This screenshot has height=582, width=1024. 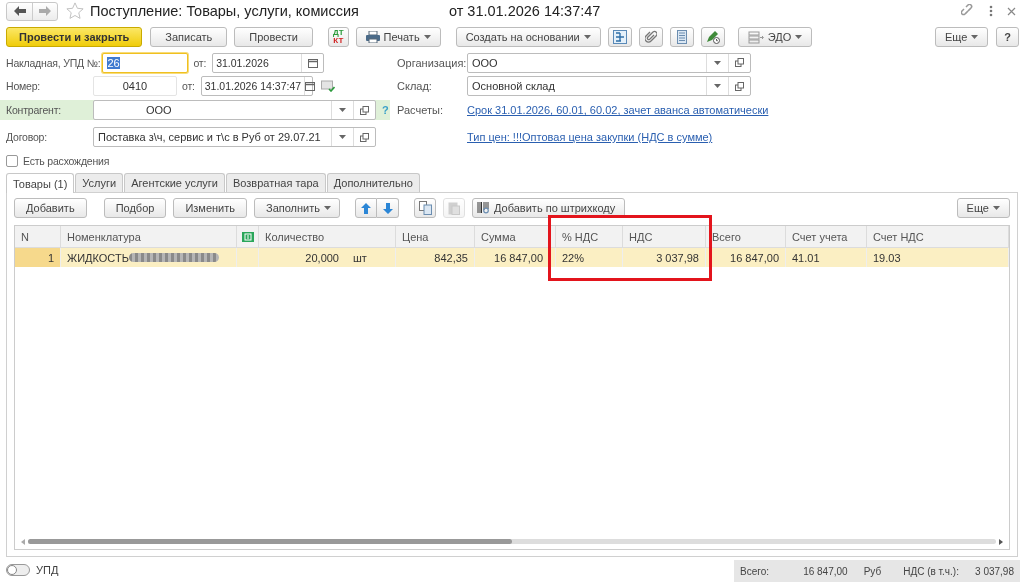 I want to click on field-label: Организация:, so click(x=432, y=62).